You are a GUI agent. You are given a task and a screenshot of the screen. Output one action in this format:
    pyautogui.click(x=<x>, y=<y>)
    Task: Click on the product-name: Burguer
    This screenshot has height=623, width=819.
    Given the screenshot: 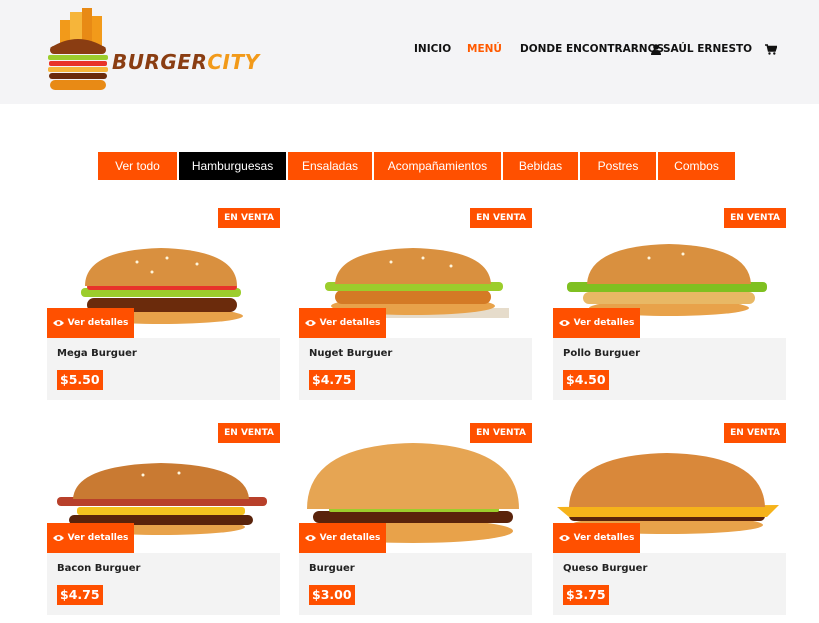 What is the action you would take?
    pyautogui.click(x=332, y=568)
    